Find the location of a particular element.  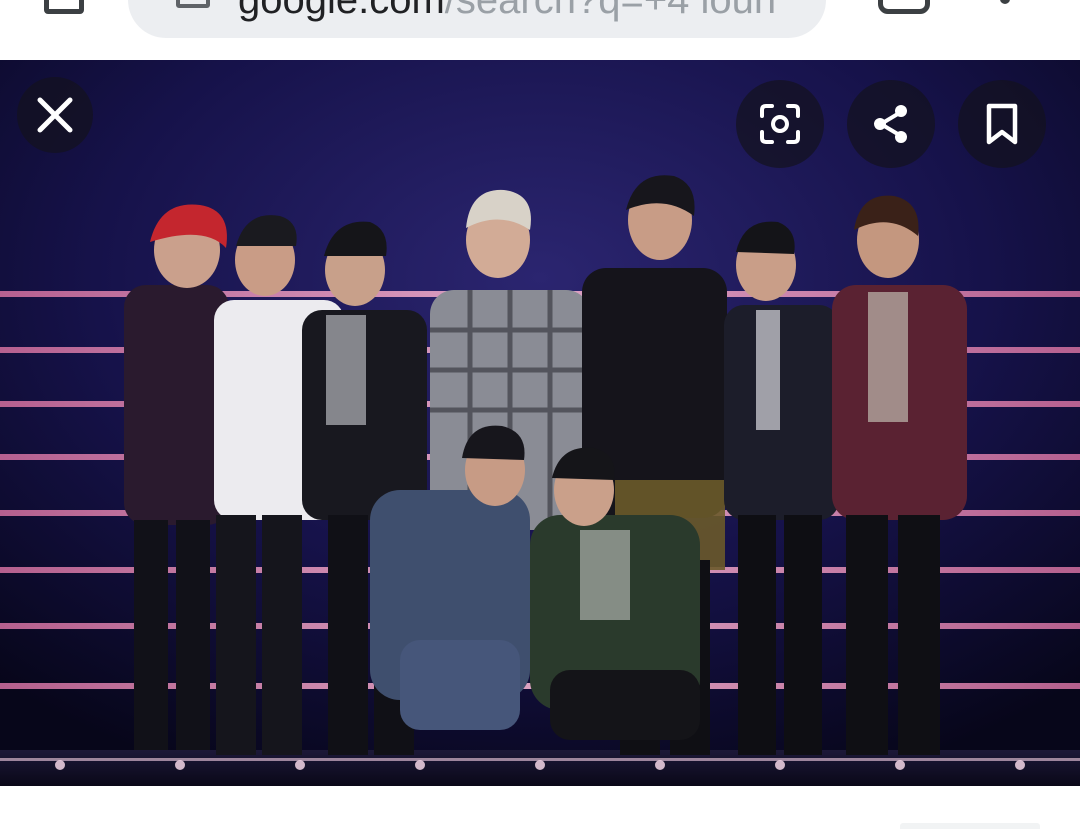

address-url: google.com/search?q=+4 loun is located at coordinates (507, 10).